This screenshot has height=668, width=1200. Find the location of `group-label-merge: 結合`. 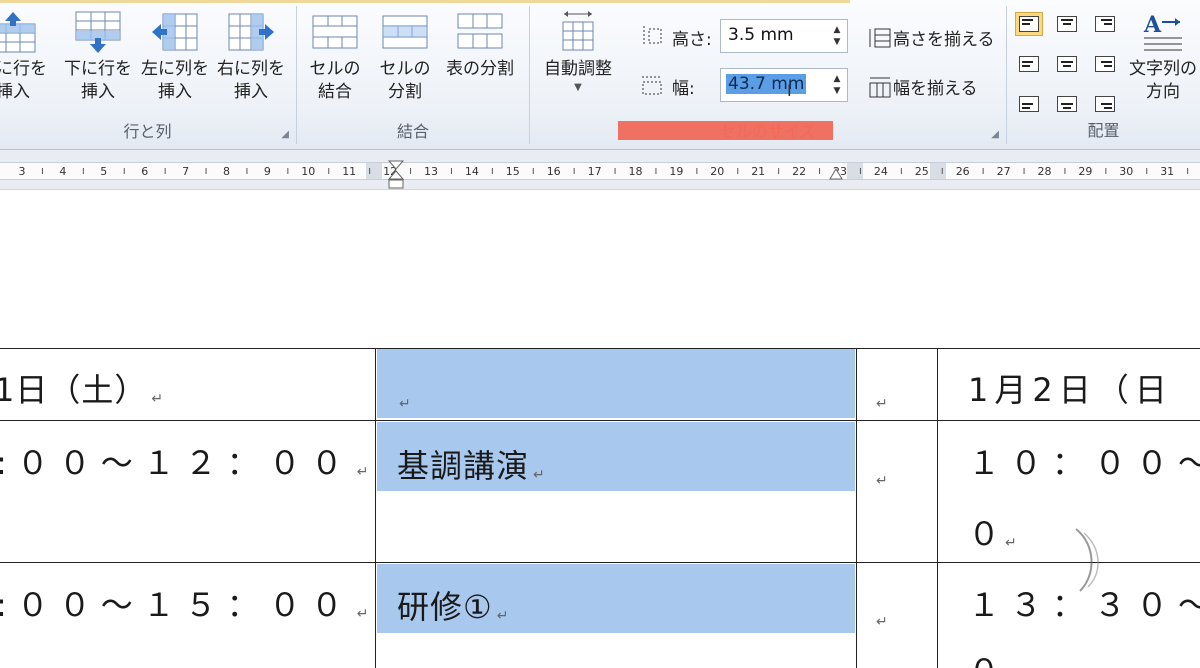

group-label-merge: 結合 is located at coordinates (412, 131).